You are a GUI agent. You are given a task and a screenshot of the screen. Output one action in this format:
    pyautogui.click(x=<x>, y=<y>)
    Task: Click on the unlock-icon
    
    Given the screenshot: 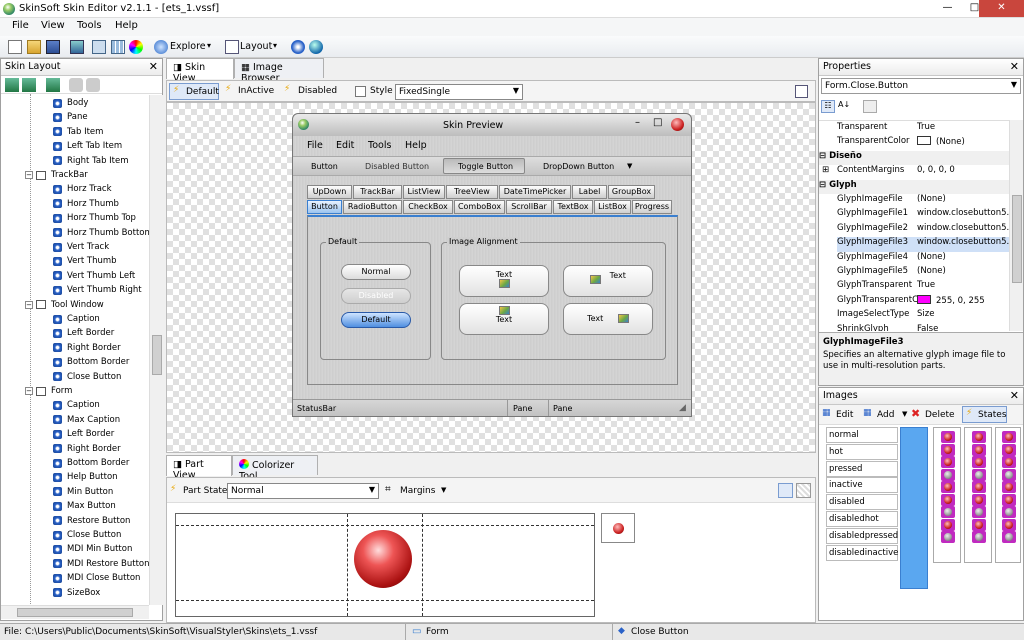 What is the action you would take?
    pyautogui.click(x=93, y=85)
    